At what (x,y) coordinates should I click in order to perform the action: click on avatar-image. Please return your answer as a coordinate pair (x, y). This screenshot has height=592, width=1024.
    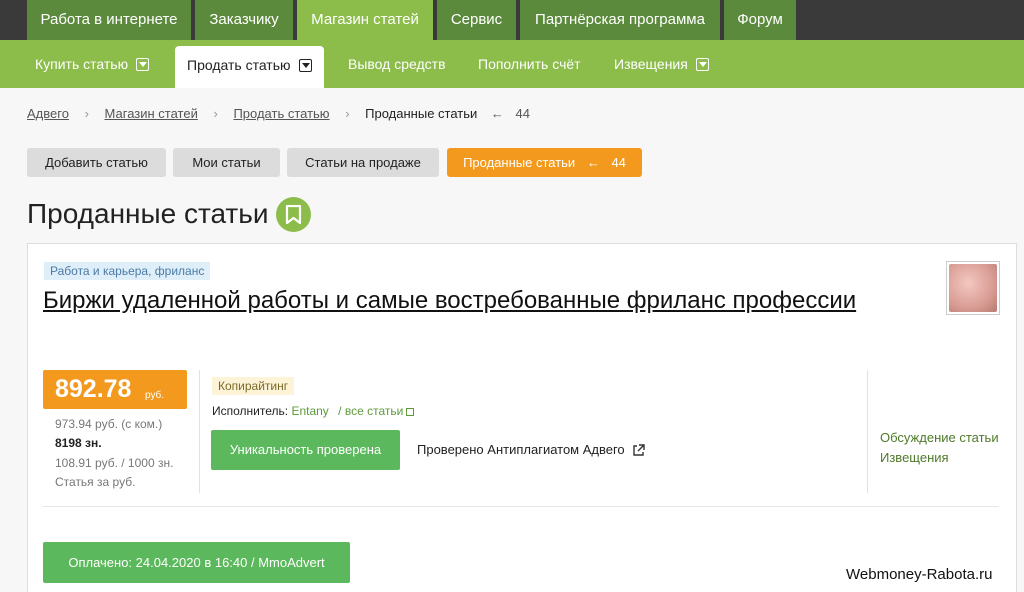
    Looking at the image, I should click on (973, 288).